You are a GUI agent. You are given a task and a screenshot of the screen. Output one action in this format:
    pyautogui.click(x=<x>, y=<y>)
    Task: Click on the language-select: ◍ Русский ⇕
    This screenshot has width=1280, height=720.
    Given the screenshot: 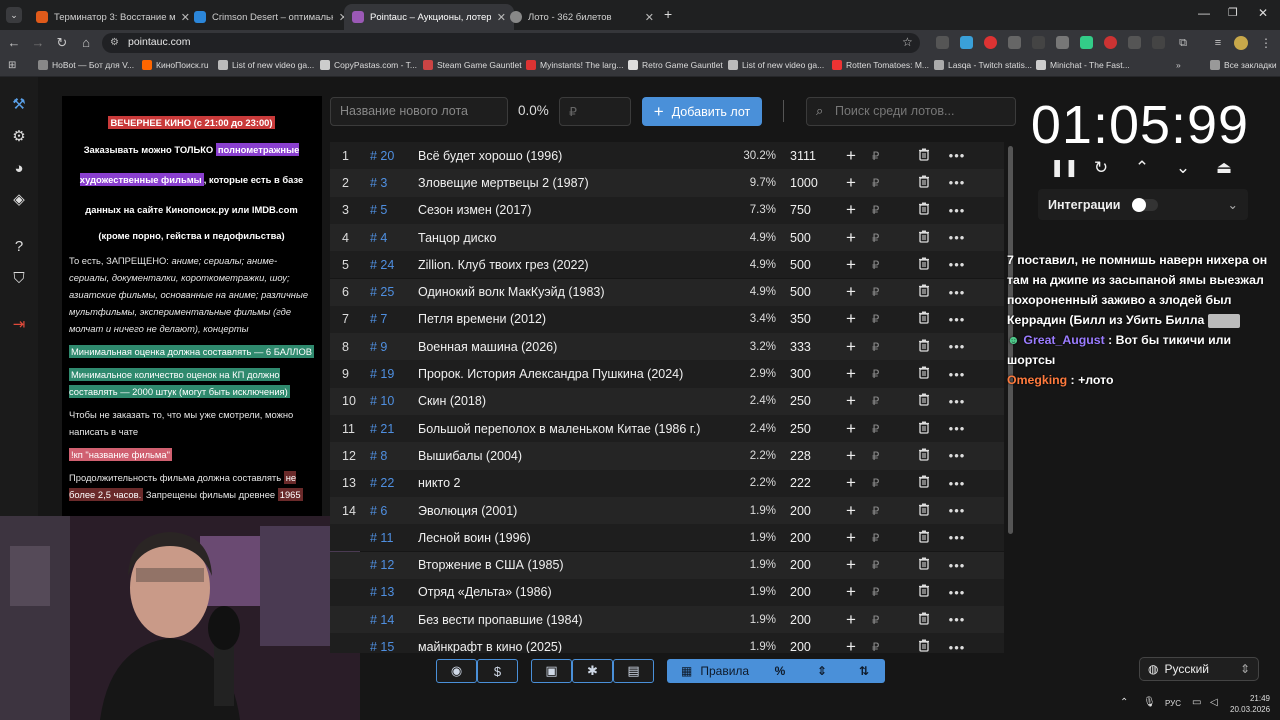 What is the action you would take?
    pyautogui.click(x=1199, y=669)
    